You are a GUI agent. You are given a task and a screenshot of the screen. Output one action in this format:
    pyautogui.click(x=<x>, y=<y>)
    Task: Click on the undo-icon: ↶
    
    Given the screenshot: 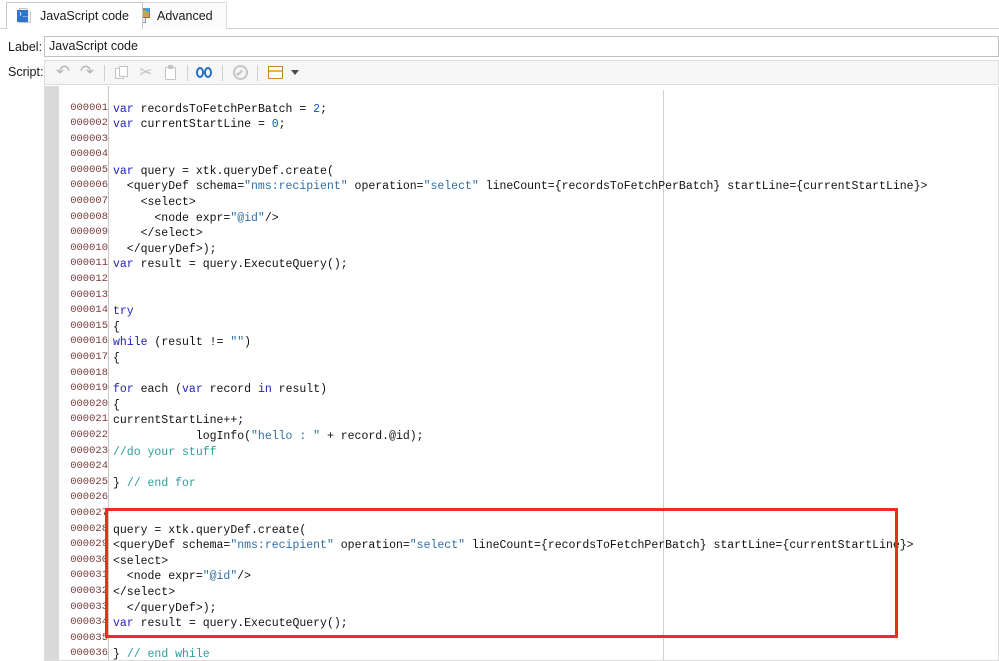 What is the action you would take?
    pyautogui.click(x=63, y=72)
    